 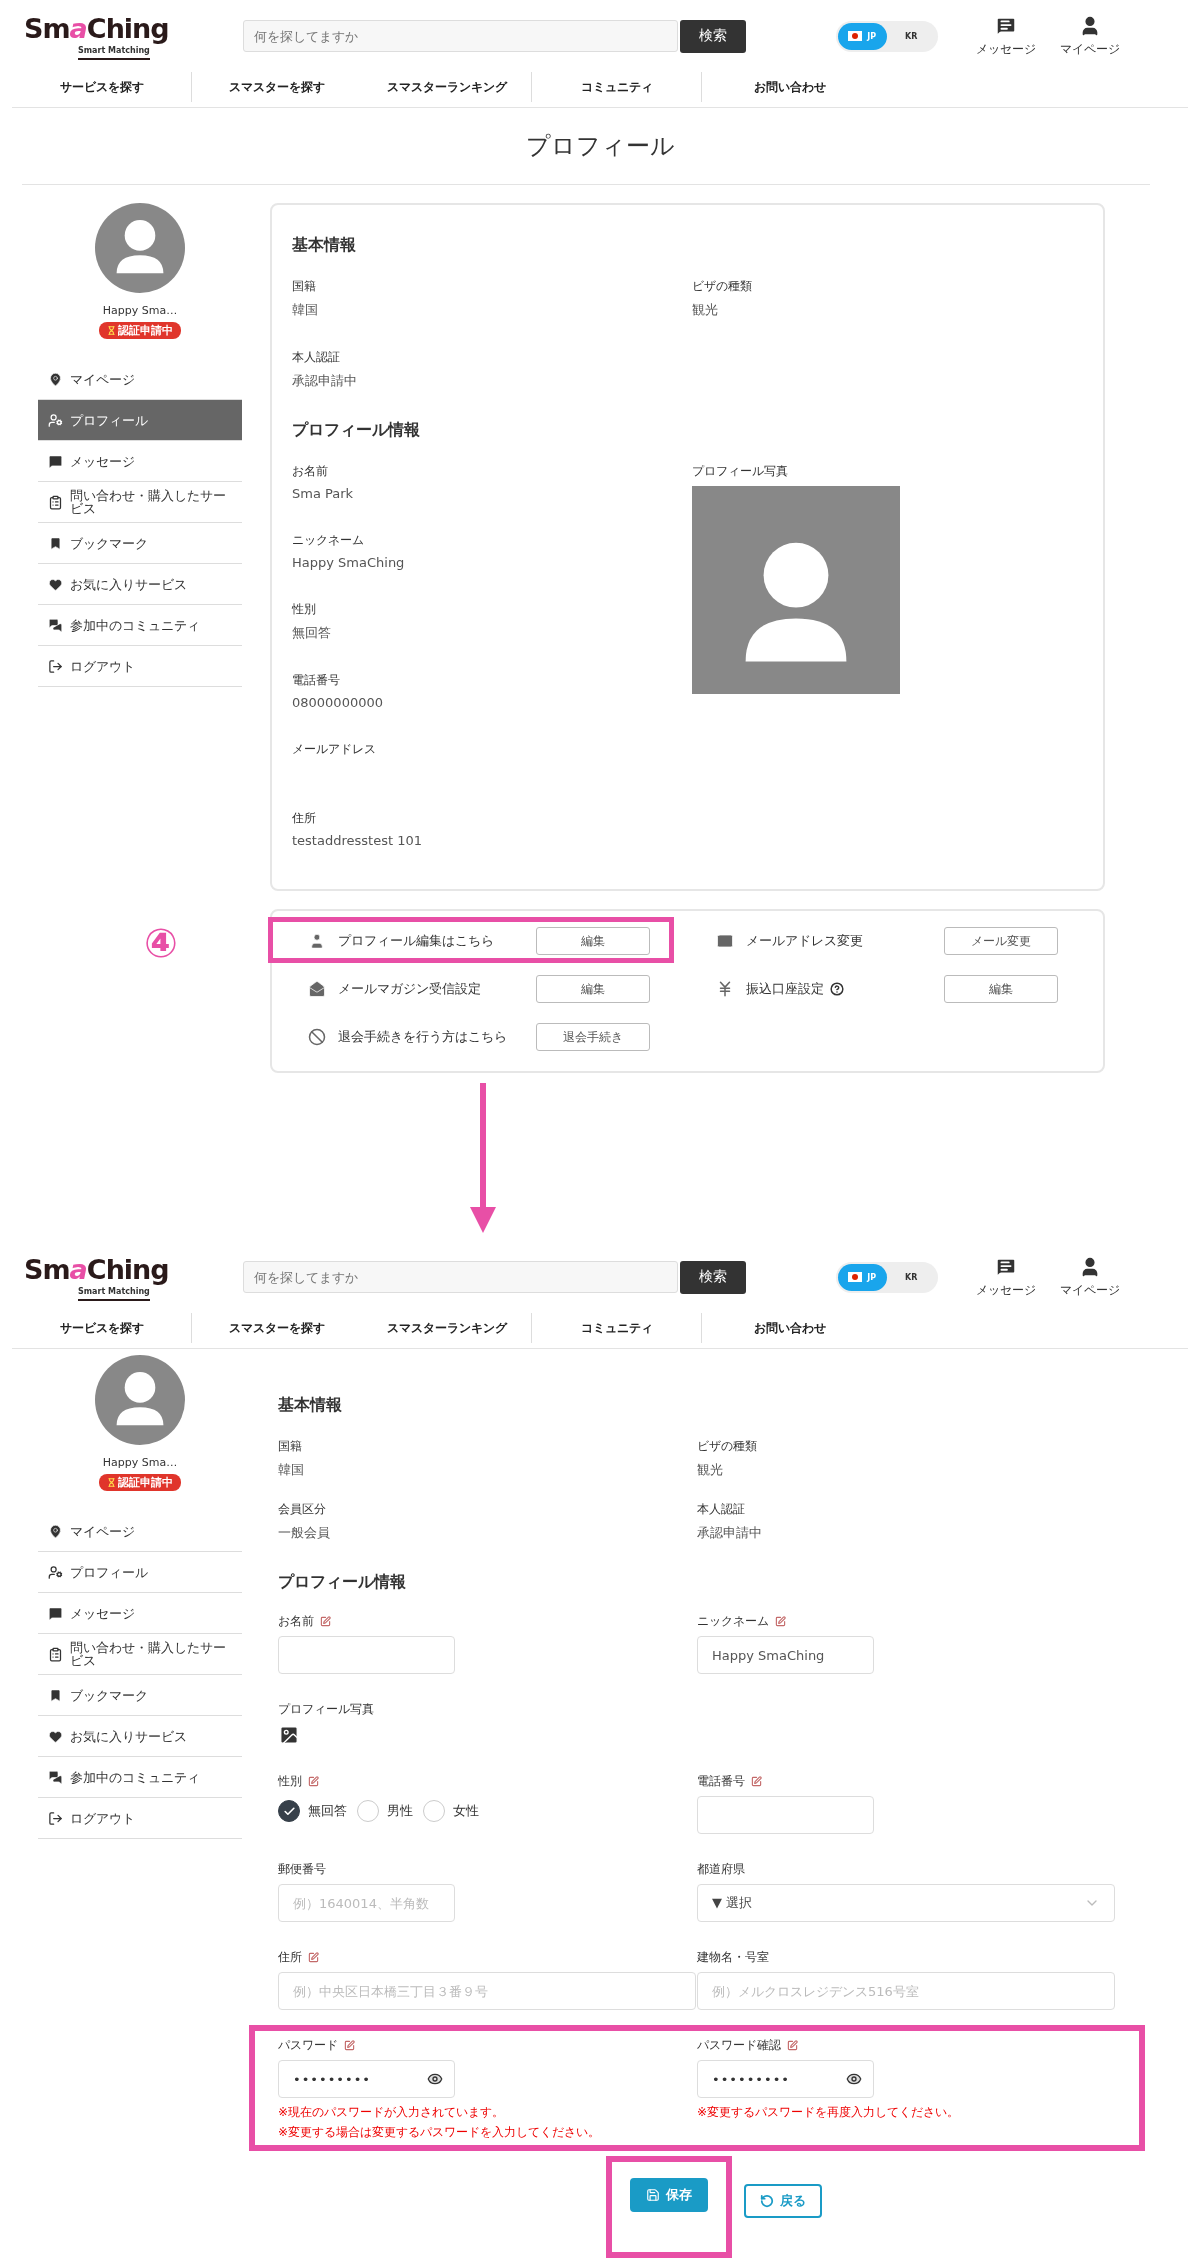 What do you see at coordinates (785, 1655) in the screenshot?
I see `input-field: Happy SmaChing` at bounding box center [785, 1655].